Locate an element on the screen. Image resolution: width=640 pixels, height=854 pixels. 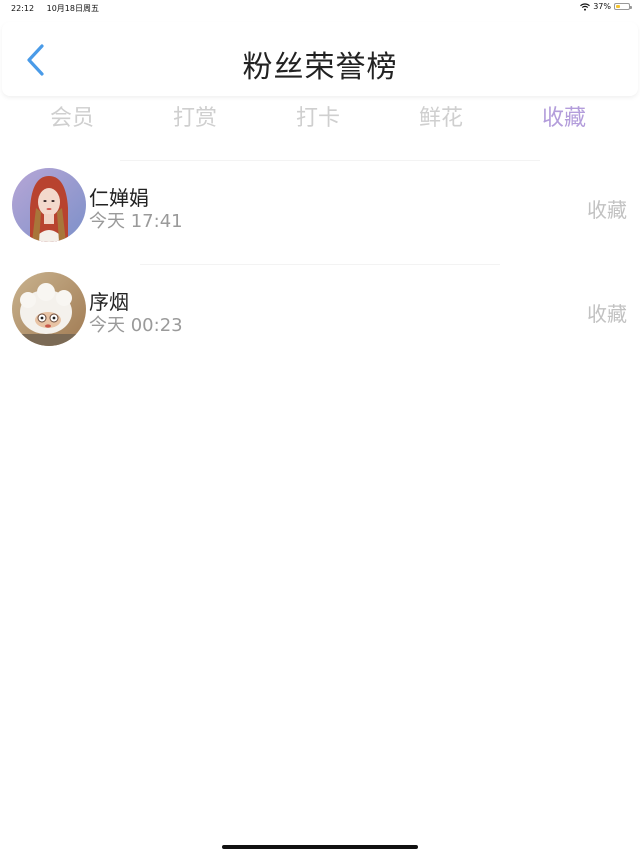
status-date: 10月18日周五 is located at coordinates (72, 8).